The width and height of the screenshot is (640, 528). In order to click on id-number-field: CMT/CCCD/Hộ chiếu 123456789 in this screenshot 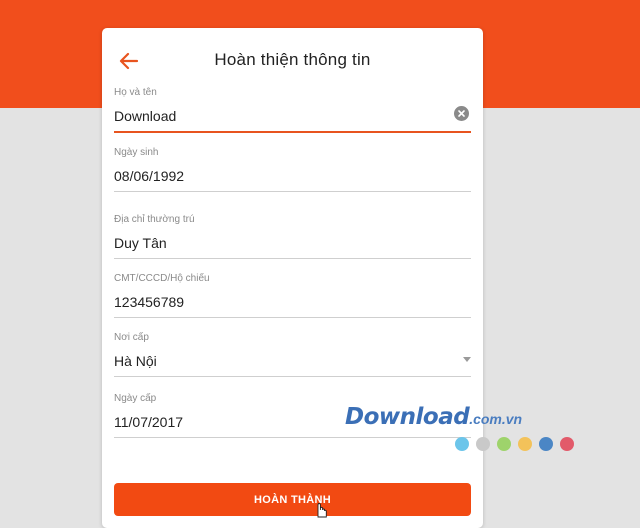, I will do `click(292, 295)`.